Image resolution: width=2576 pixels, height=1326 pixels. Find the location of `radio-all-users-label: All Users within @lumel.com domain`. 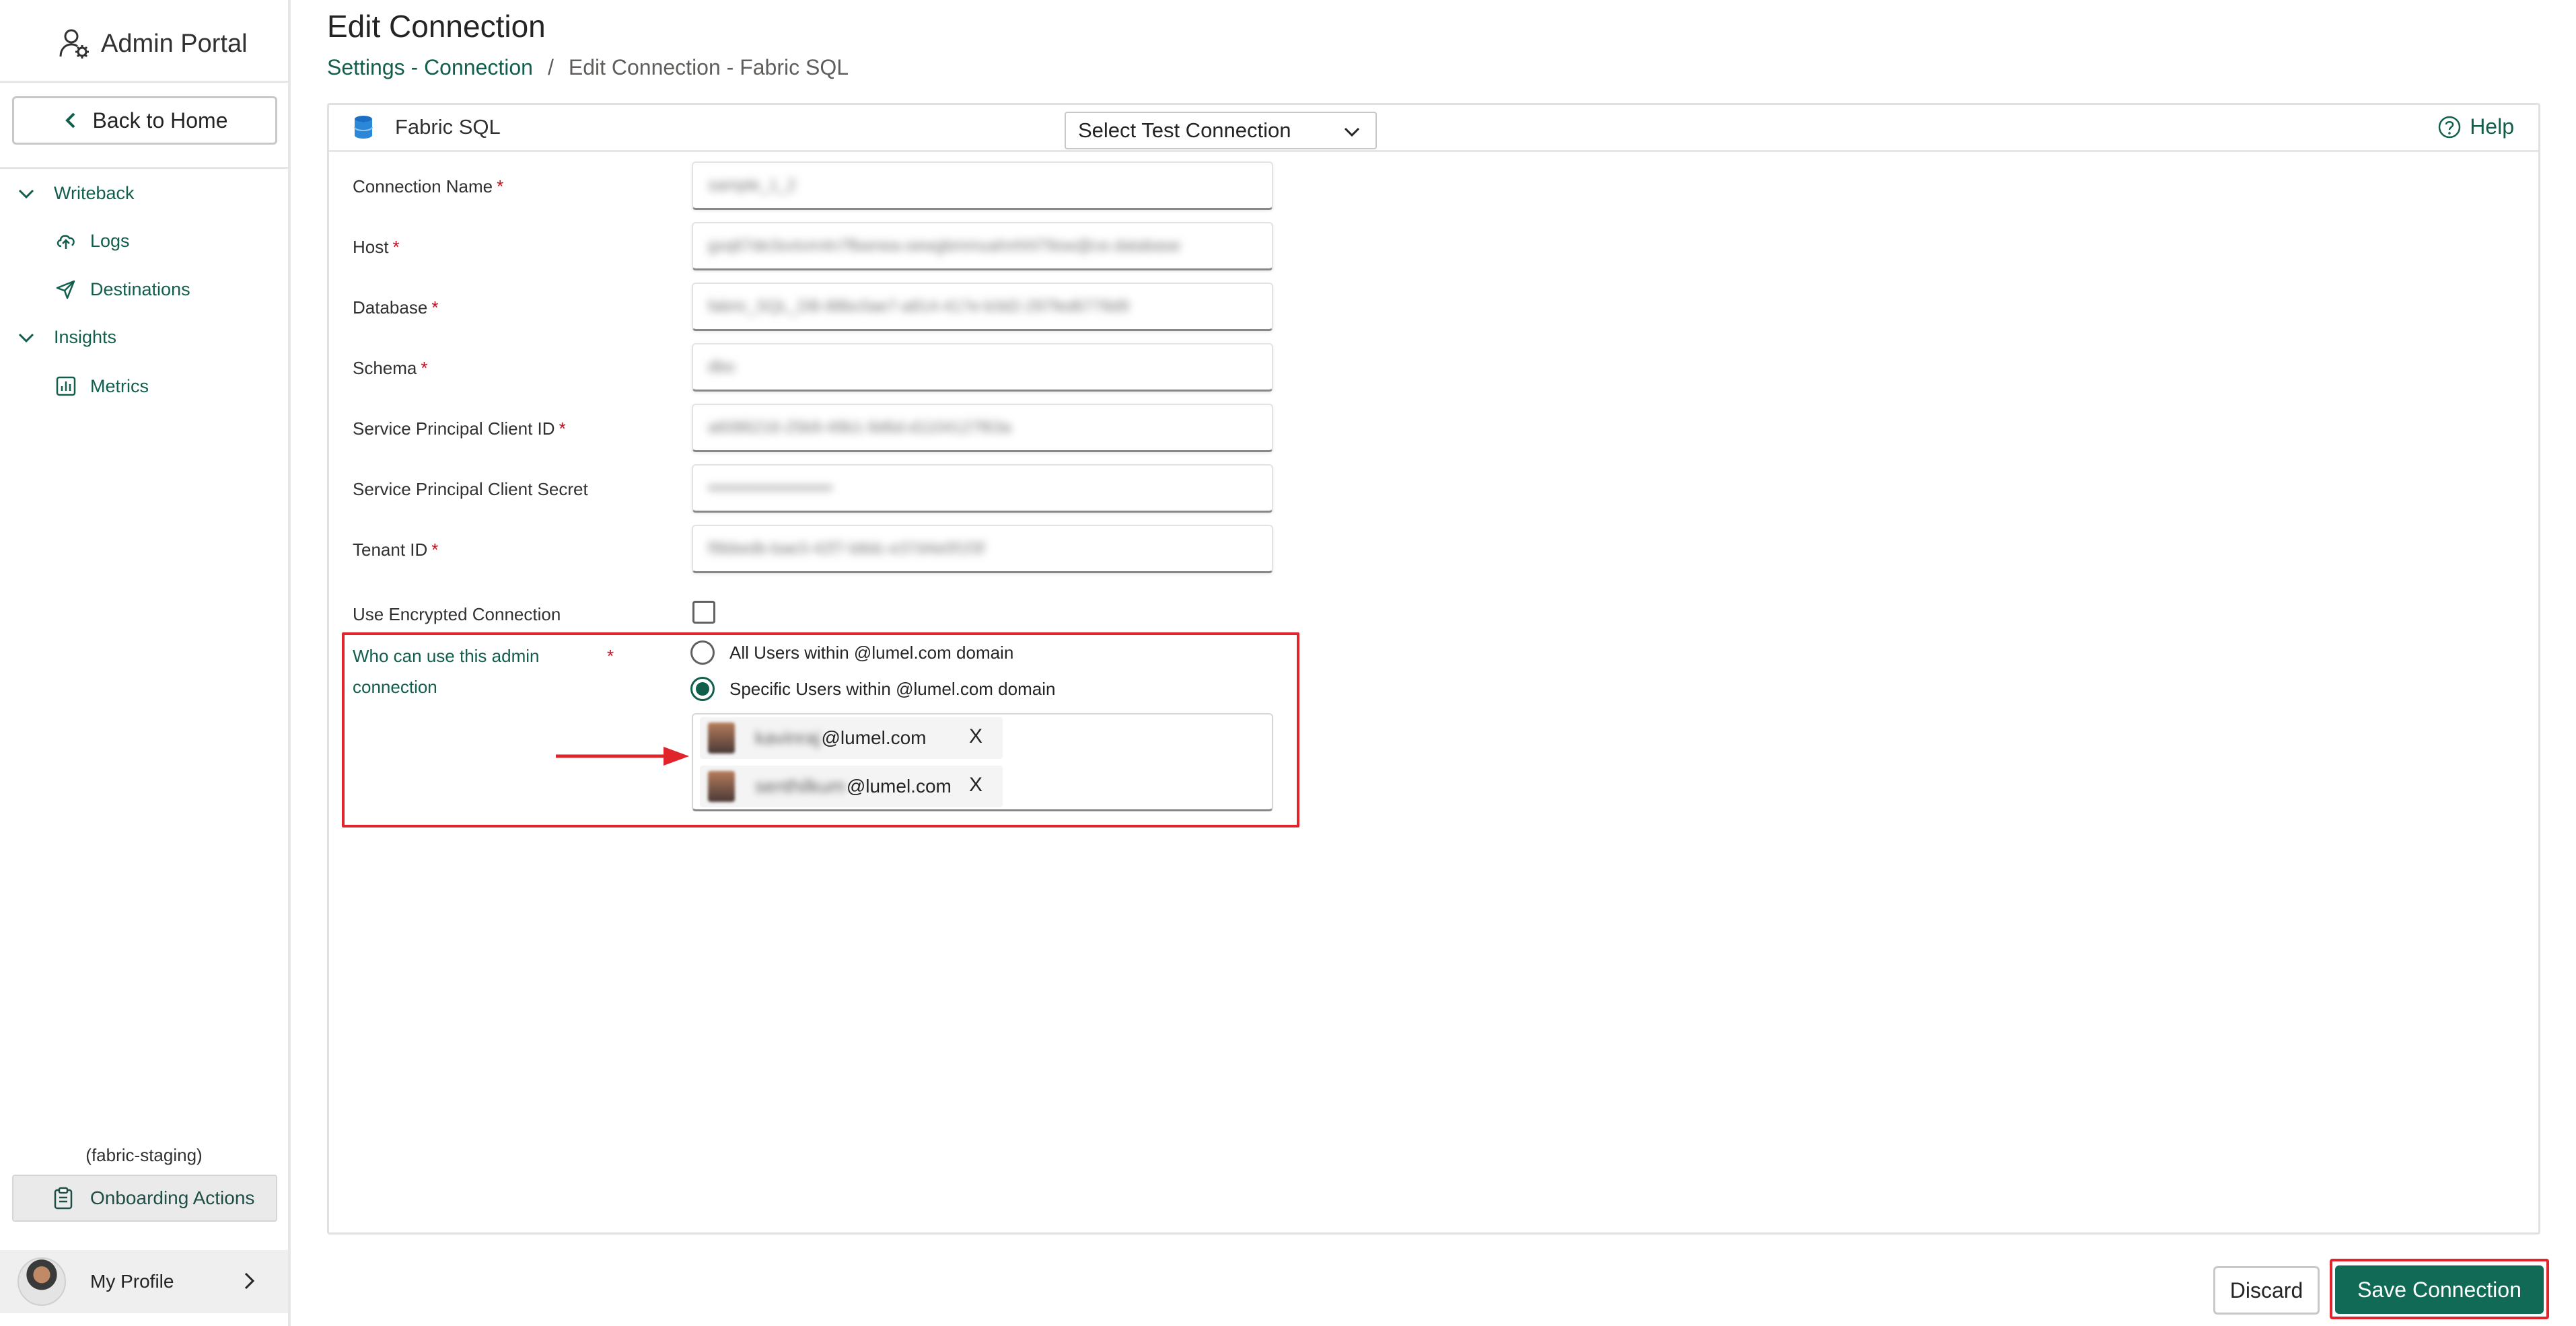

radio-all-users-label: All Users within @lumel.com domain is located at coordinates (871, 652).